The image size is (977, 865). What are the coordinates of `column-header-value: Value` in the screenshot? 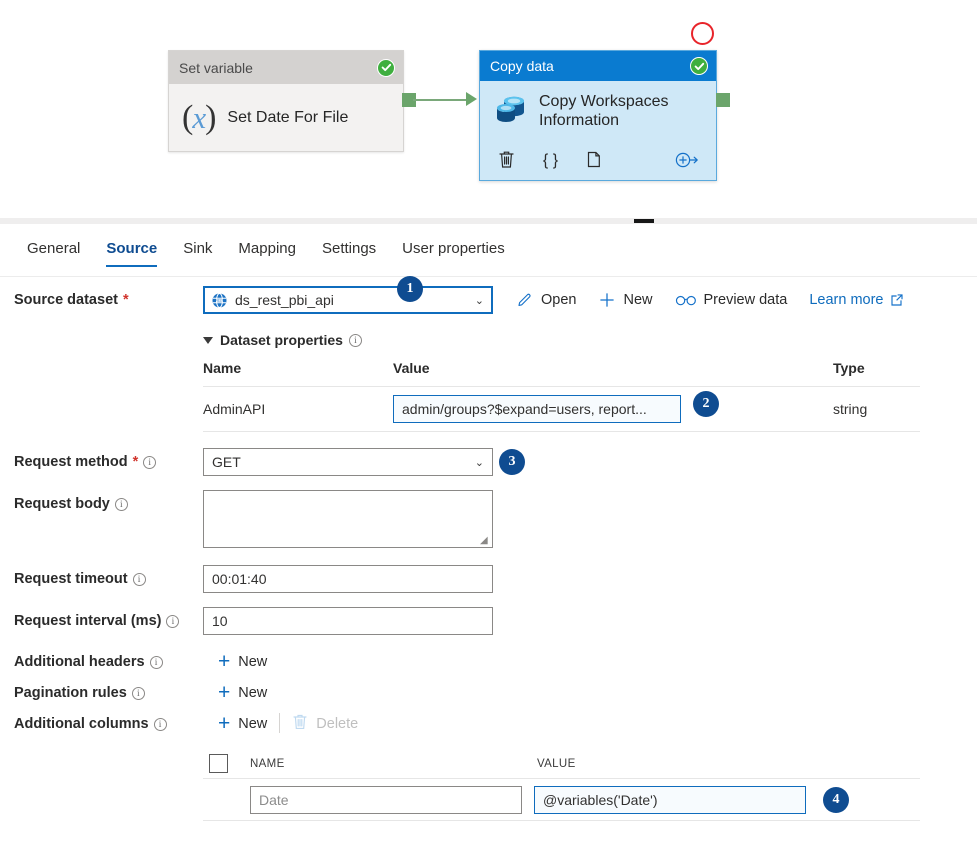 It's located at (613, 373).